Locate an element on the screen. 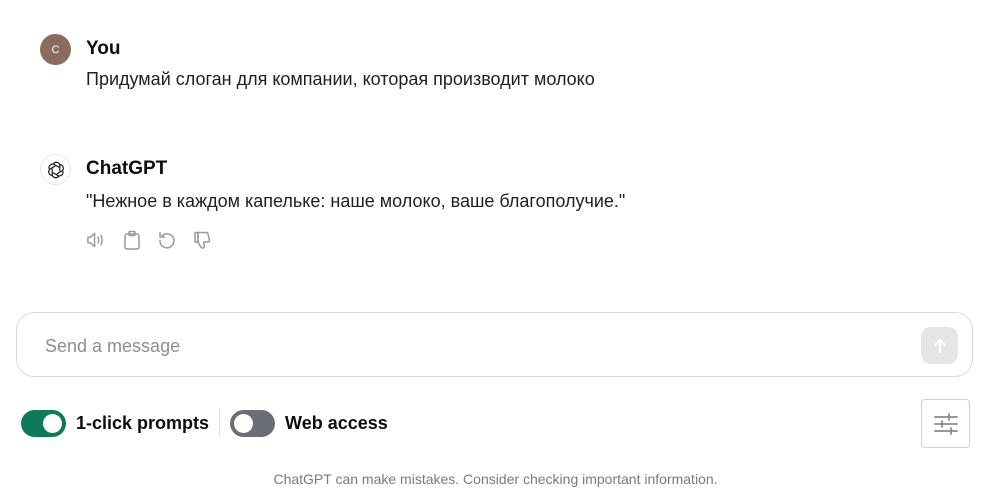 The image size is (1005, 492). message-composer is located at coordinates (494, 344).